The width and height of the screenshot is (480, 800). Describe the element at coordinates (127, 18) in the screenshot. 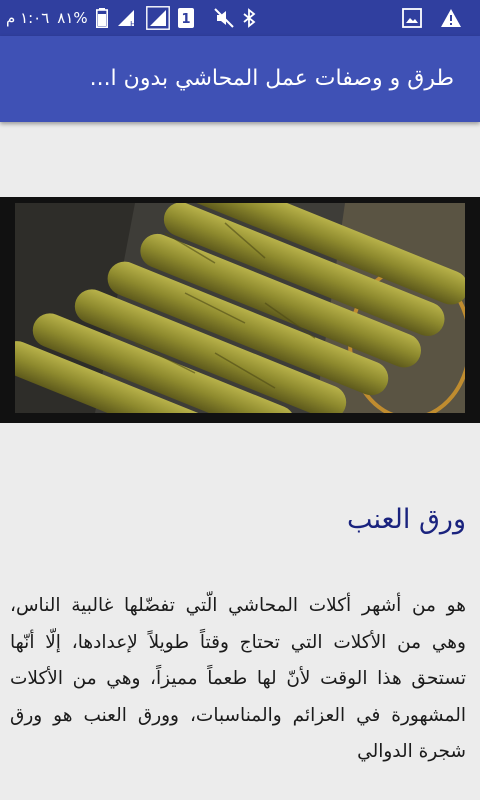

I see `signal-h-icon: H` at that location.